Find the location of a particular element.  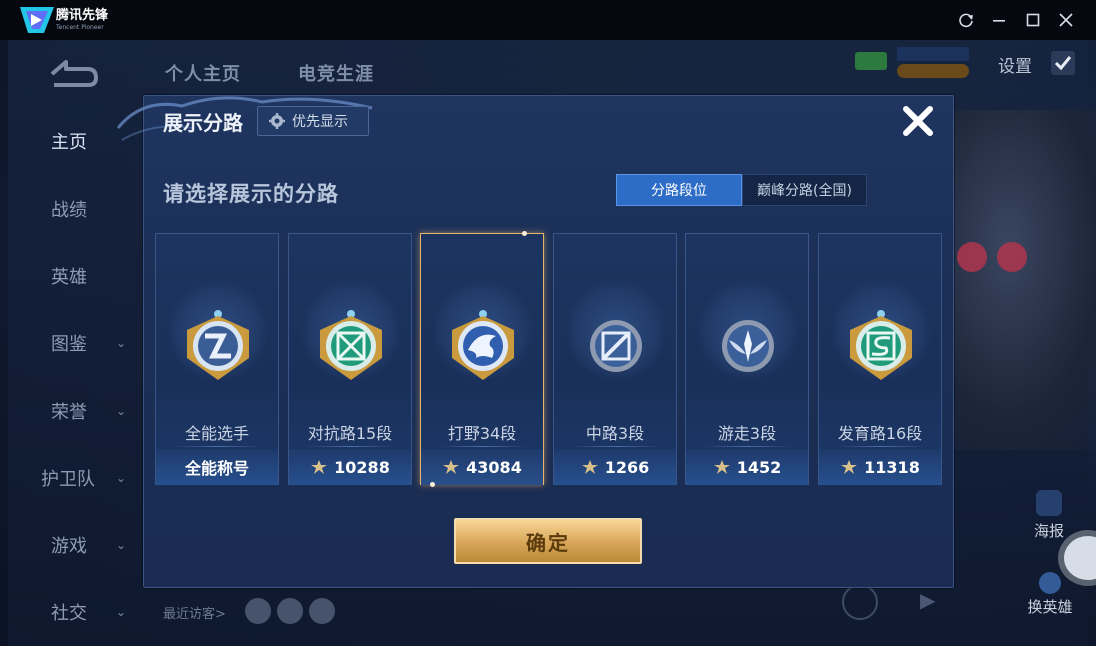

mid-lane-emblem-icon is located at coordinates (616, 346).